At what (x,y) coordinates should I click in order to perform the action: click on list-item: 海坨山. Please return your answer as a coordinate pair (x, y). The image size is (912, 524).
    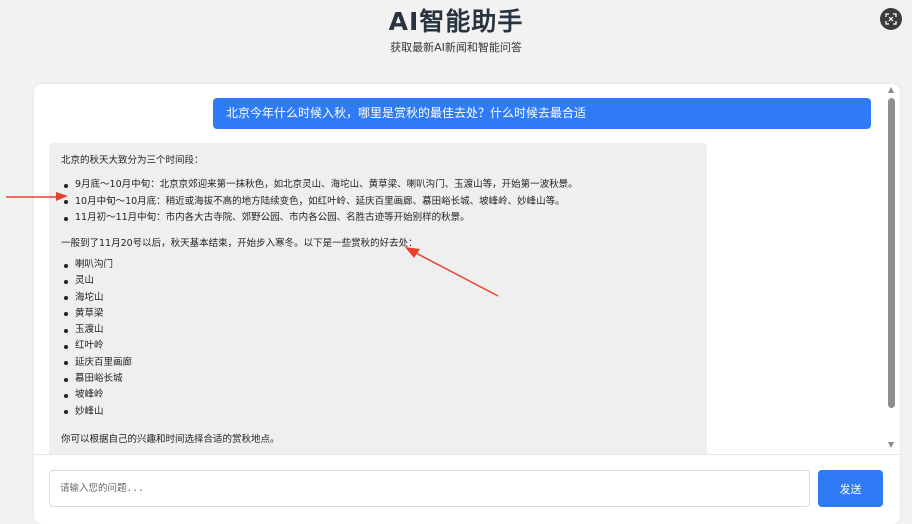
    Looking at the image, I should click on (96, 298).